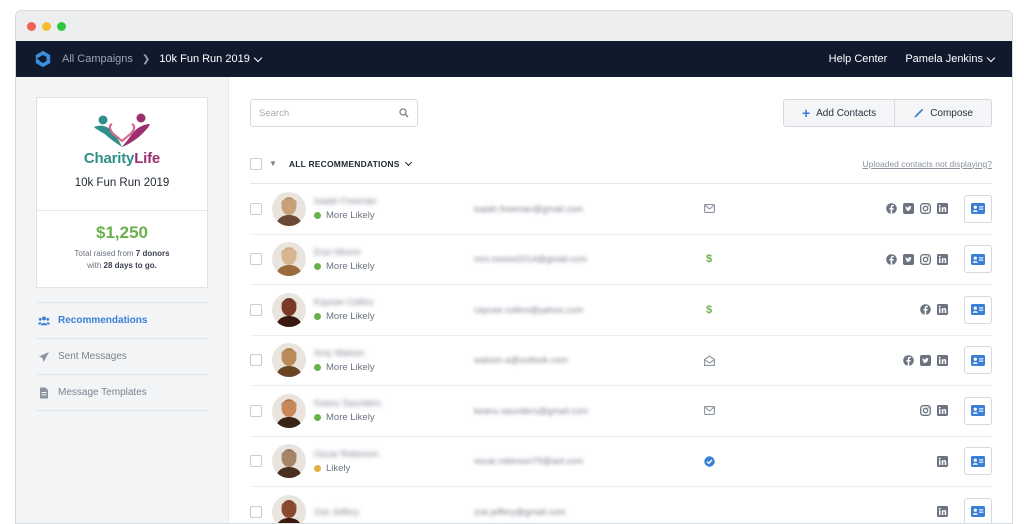 This screenshot has width=1024, height=524. What do you see at coordinates (46, 26) in the screenshot?
I see `minimize-dot` at bounding box center [46, 26].